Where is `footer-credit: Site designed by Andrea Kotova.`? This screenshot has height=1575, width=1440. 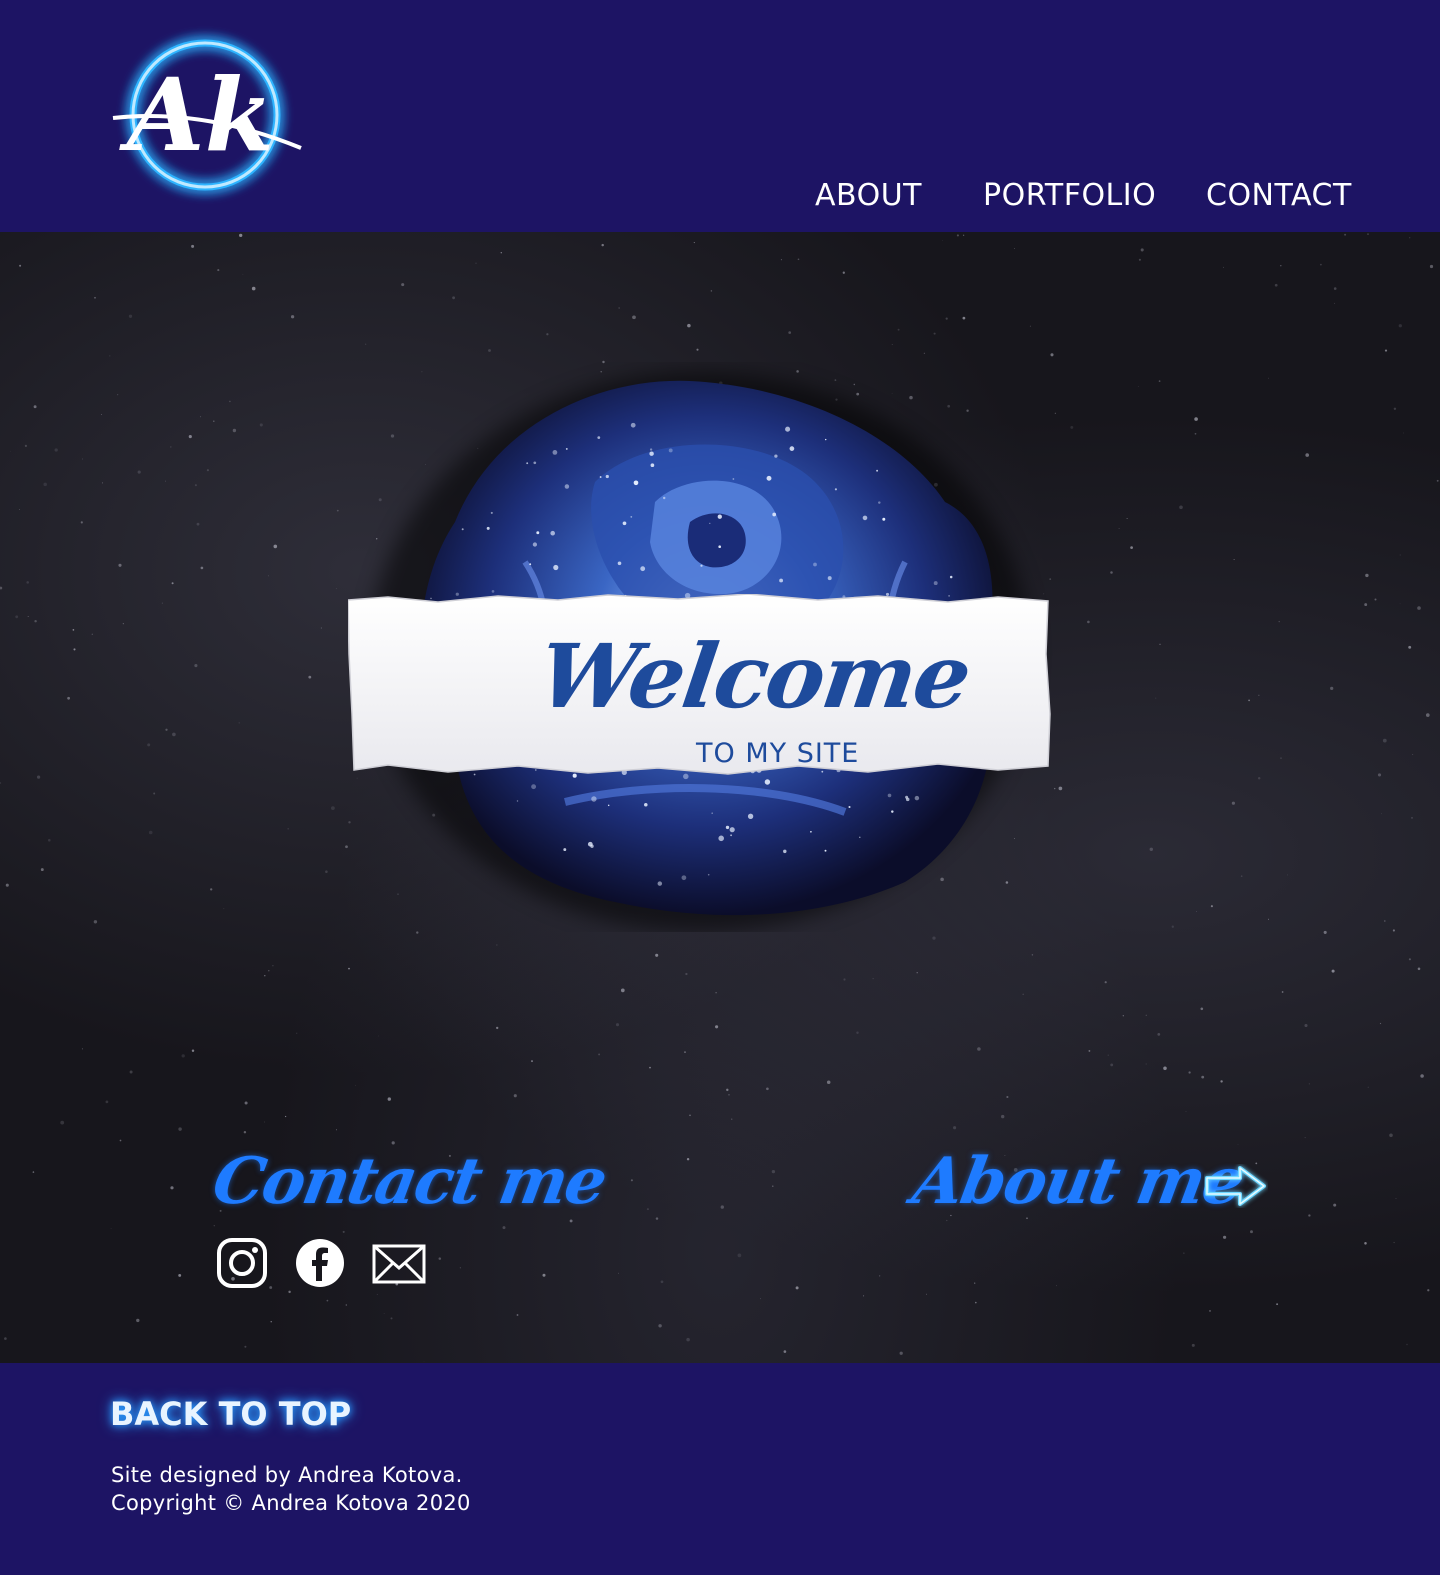 footer-credit: Site designed by Andrea Kotova. is located at coordinates (287, 1475).